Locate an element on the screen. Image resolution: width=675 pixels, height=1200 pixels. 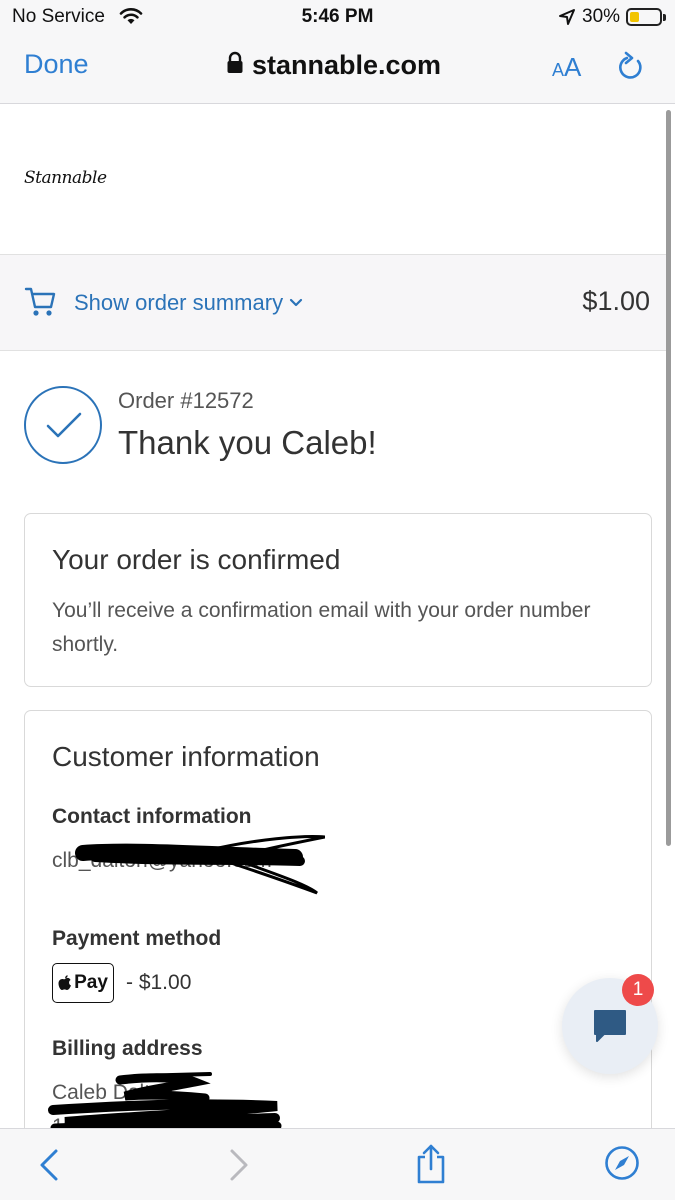
checkmark-circle-icon is located at coordinates (63, 425).